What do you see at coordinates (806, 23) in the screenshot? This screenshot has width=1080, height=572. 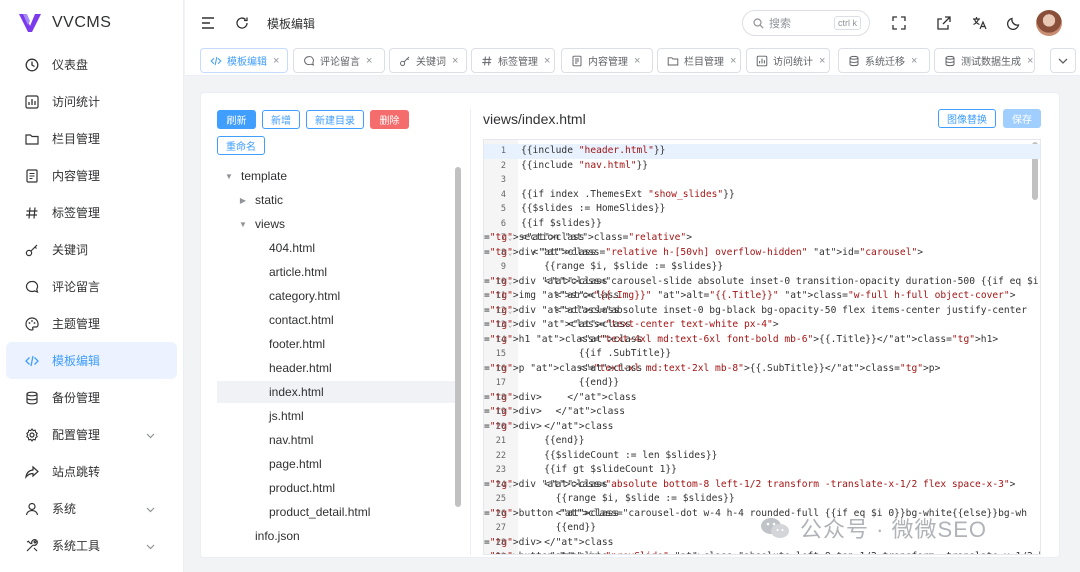 I see `search-box: 搜索 ctrl k` at bounding box center [806, 23].